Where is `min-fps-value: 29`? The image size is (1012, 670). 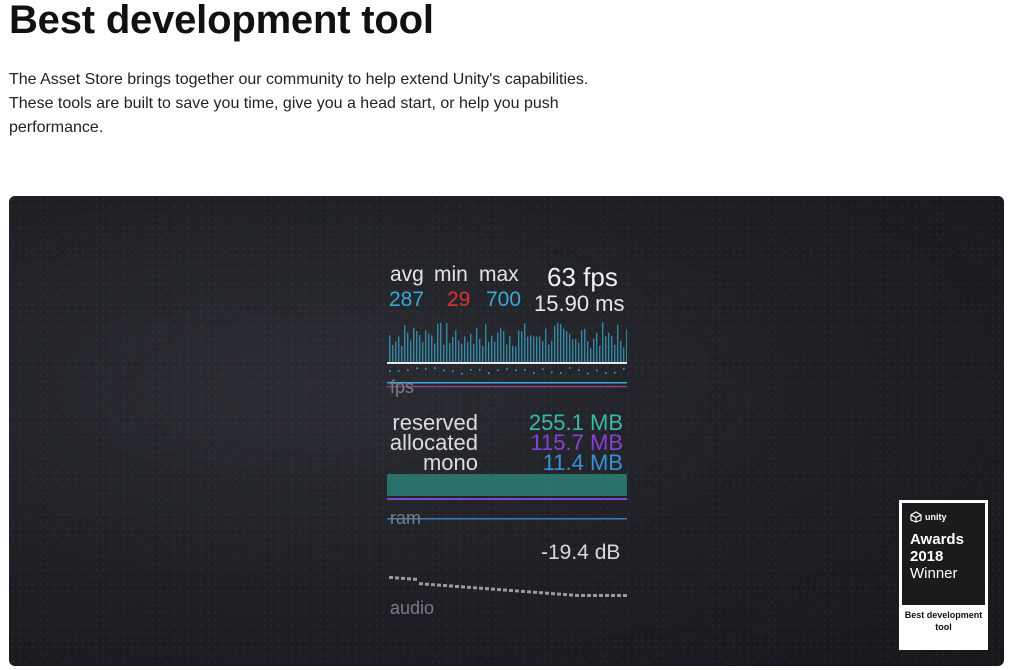
min-fps-value: 29 is located at coordinates (459, 299).